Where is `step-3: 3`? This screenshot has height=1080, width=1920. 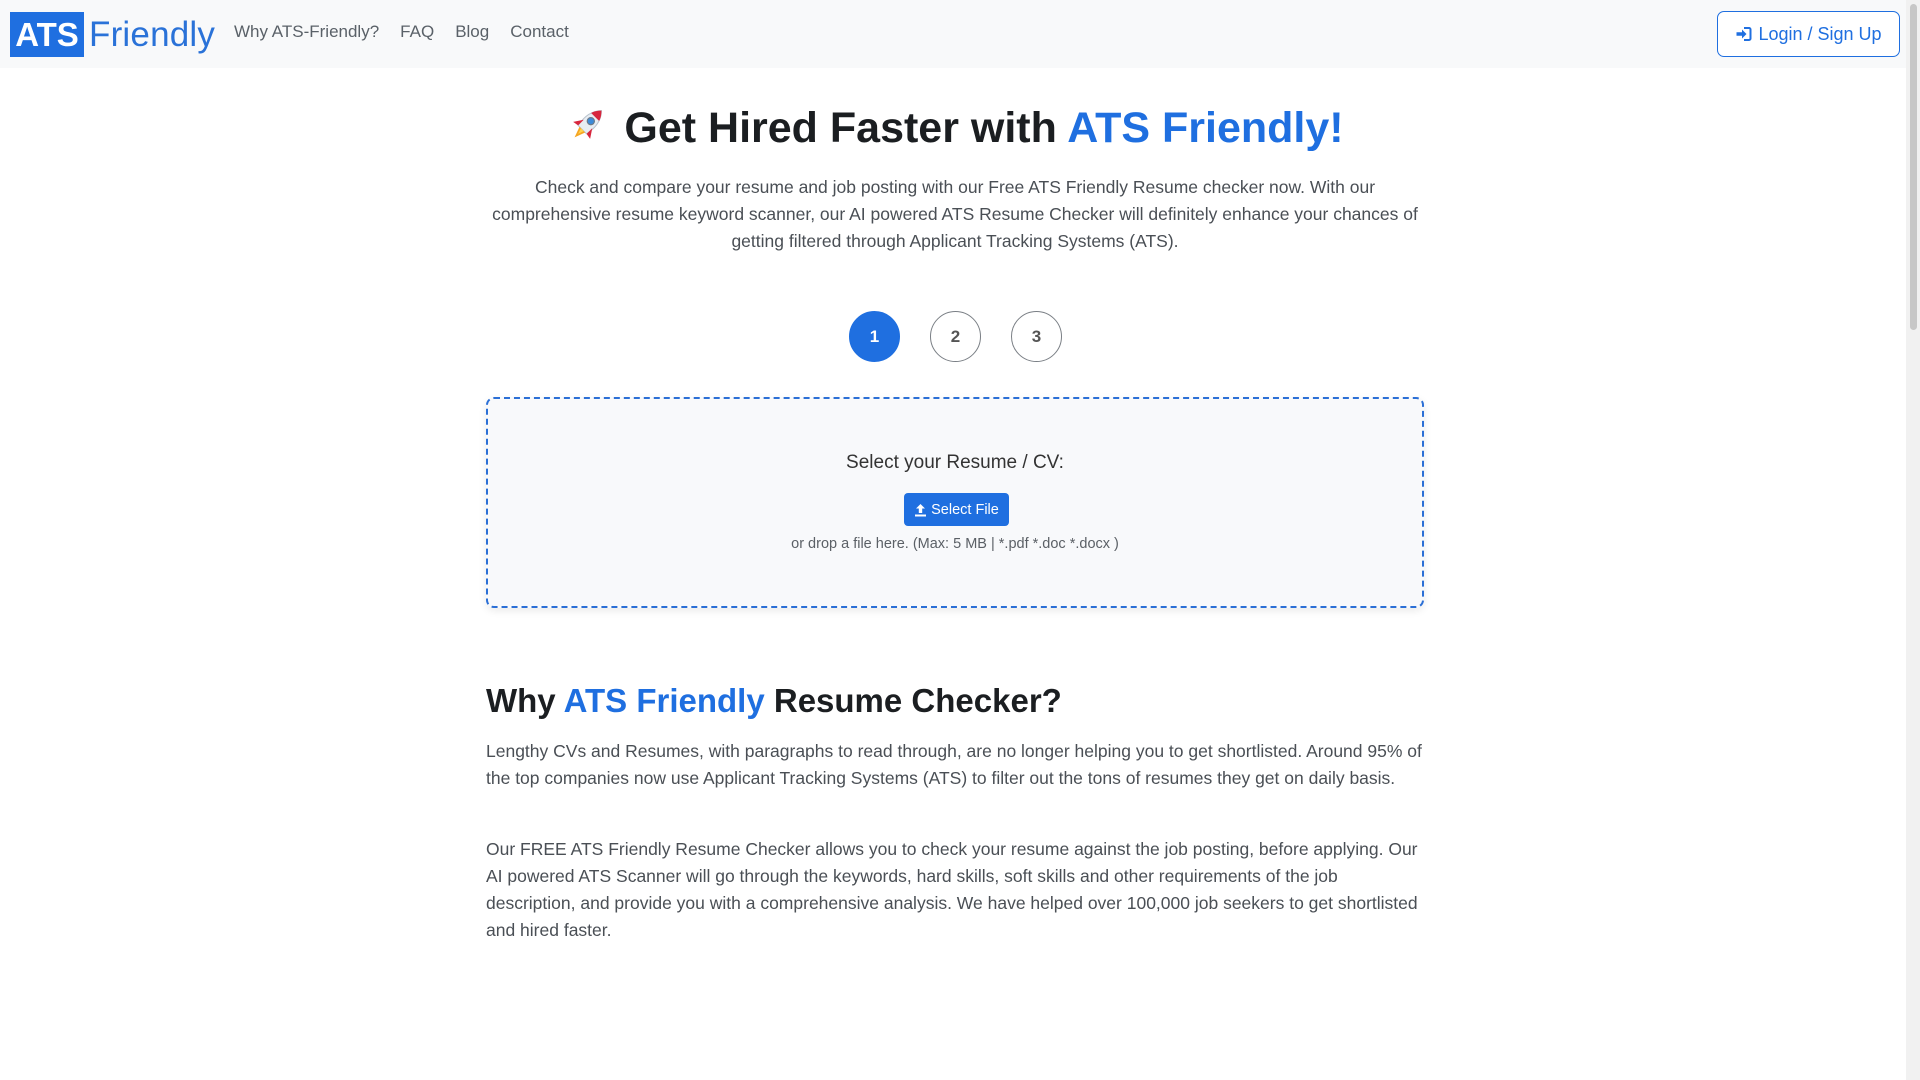 step-3: 3 is located at coordinates (1036, 336).